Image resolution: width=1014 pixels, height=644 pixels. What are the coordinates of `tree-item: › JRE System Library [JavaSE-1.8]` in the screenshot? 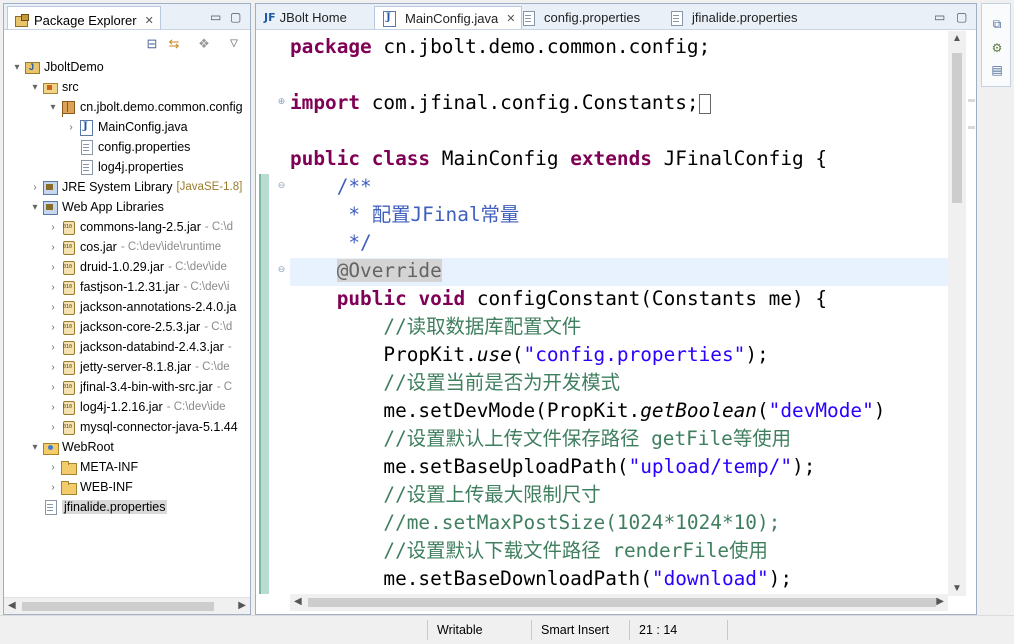 It's located at (127, 187).